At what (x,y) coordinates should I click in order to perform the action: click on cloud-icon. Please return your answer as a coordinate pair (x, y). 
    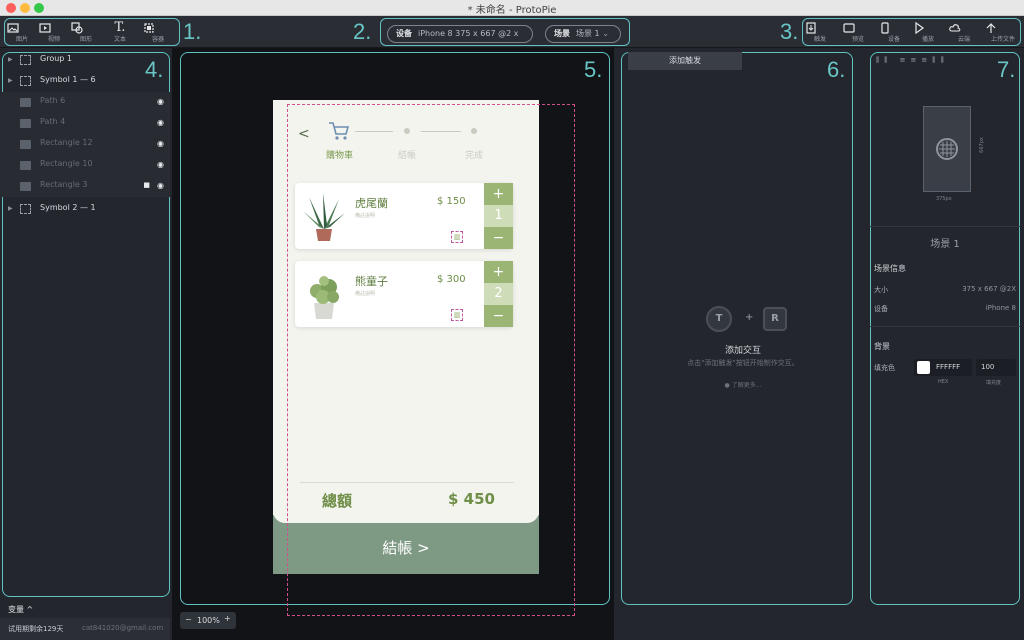
    Looking at the image, I should click on (955, 28).